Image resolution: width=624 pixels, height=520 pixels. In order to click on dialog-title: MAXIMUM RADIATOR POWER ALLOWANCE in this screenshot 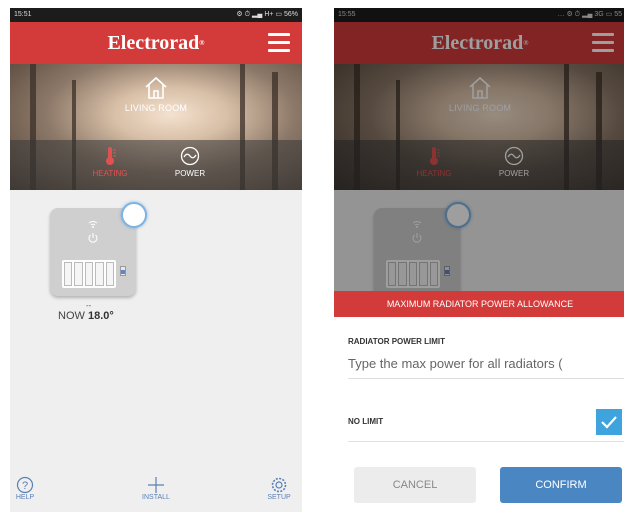, I will do `click(479, 304)`.